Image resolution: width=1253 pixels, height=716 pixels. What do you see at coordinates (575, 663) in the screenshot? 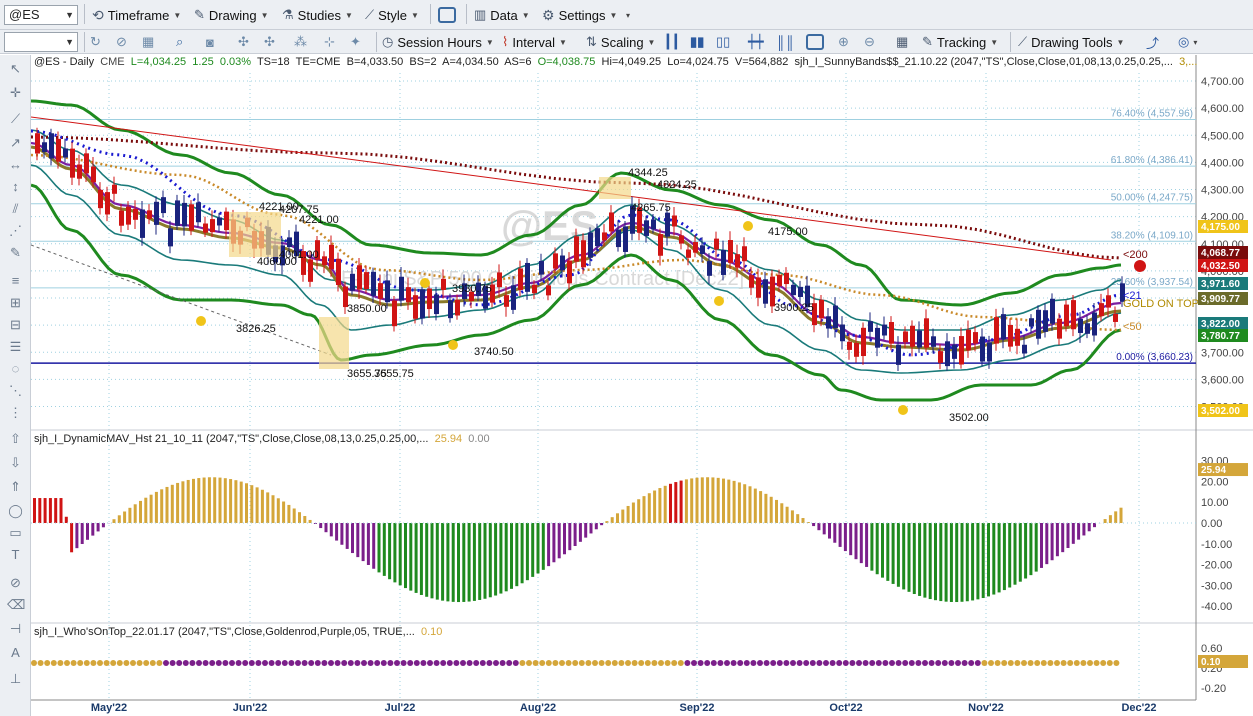
I see `whos-on-top-dots` at bounding box center [575, 663].